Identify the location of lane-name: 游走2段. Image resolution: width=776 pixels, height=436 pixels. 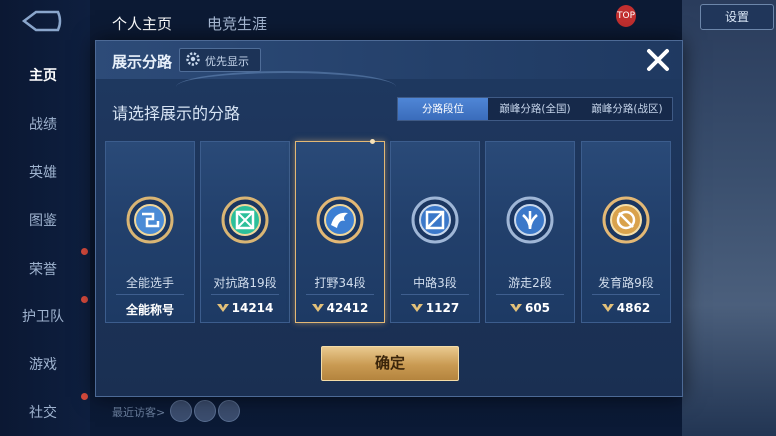
(530, 283).